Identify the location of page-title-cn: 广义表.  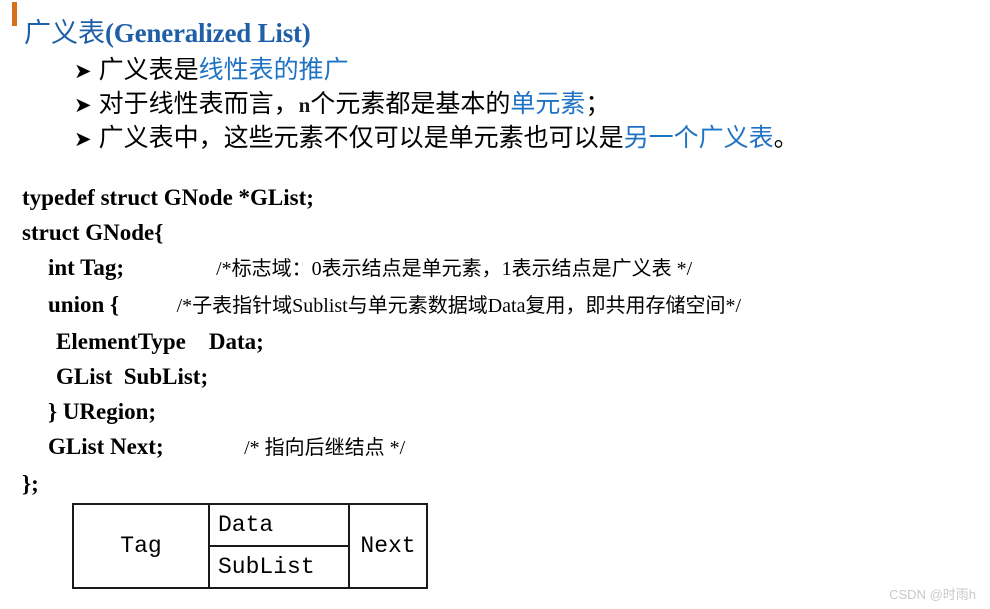
(64, 33).